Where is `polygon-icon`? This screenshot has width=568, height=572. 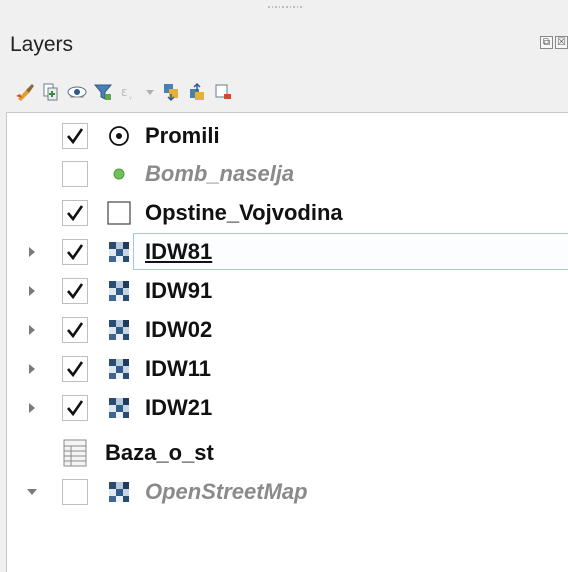 polygon-icon is located at coordinates (119, 213).